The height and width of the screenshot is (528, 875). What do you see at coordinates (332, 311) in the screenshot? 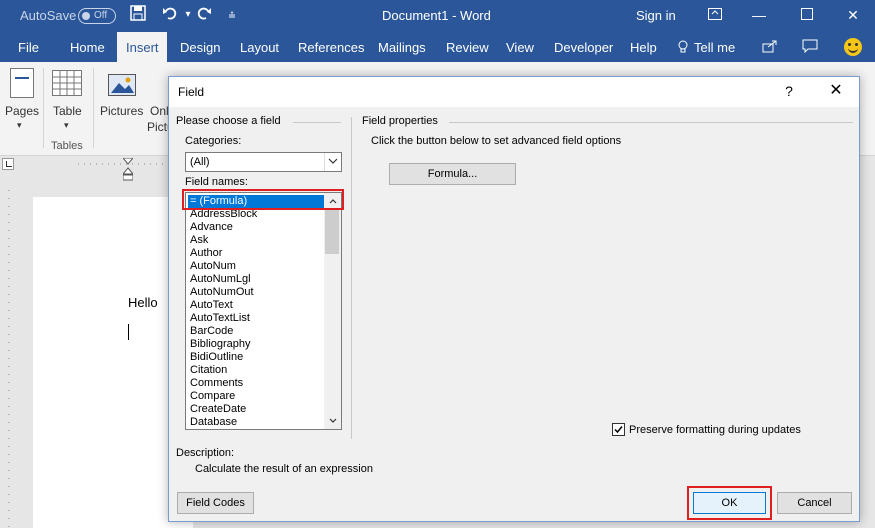
I see `list-scrollbar` at bounding box center [332, 311].